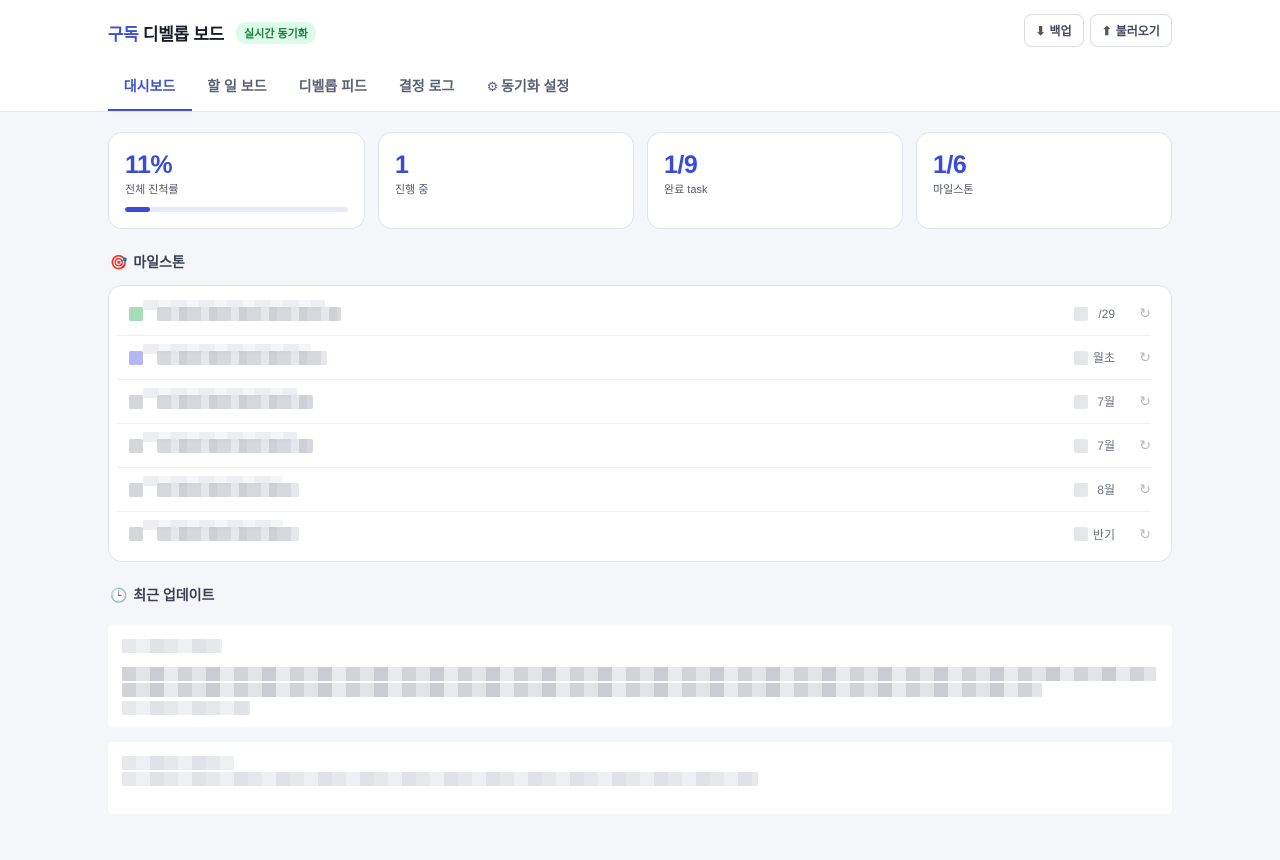 The height and width of the screenshot is (860, 1280). What do you see at coordinates (119, 261) in the screenshot?
I see `target-icon: 🎯` at bounding box center [119, 261].